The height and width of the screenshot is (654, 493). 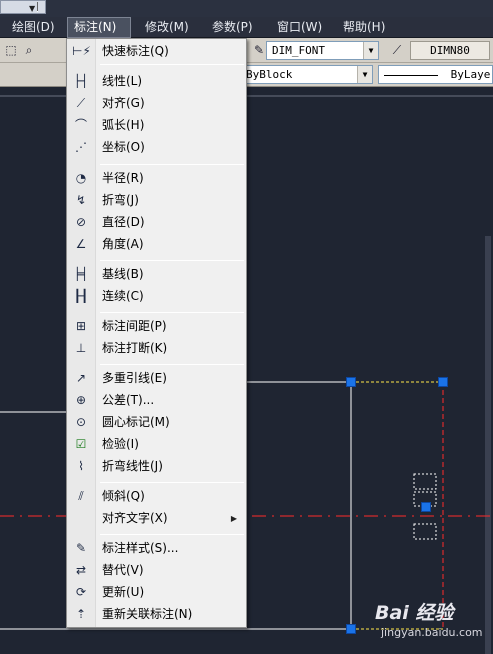 I want to click on menu-window: 窗口(W), so click(x=299, y=27).